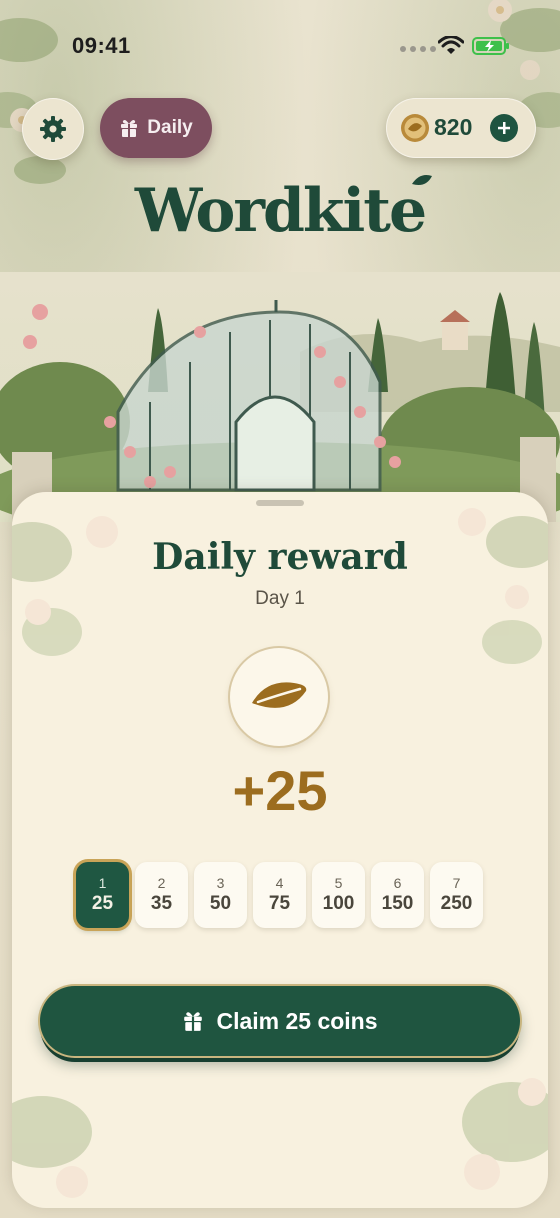  I want to click on day-card: 2 35, so click(161, 895).